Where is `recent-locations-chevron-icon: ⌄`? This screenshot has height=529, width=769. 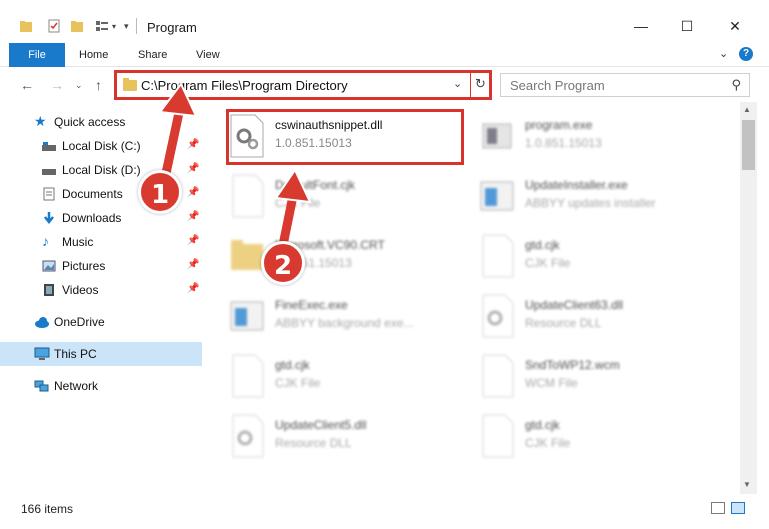 recent-locations-chevron-icon: ⌄ is located at coordinates (79, 85).